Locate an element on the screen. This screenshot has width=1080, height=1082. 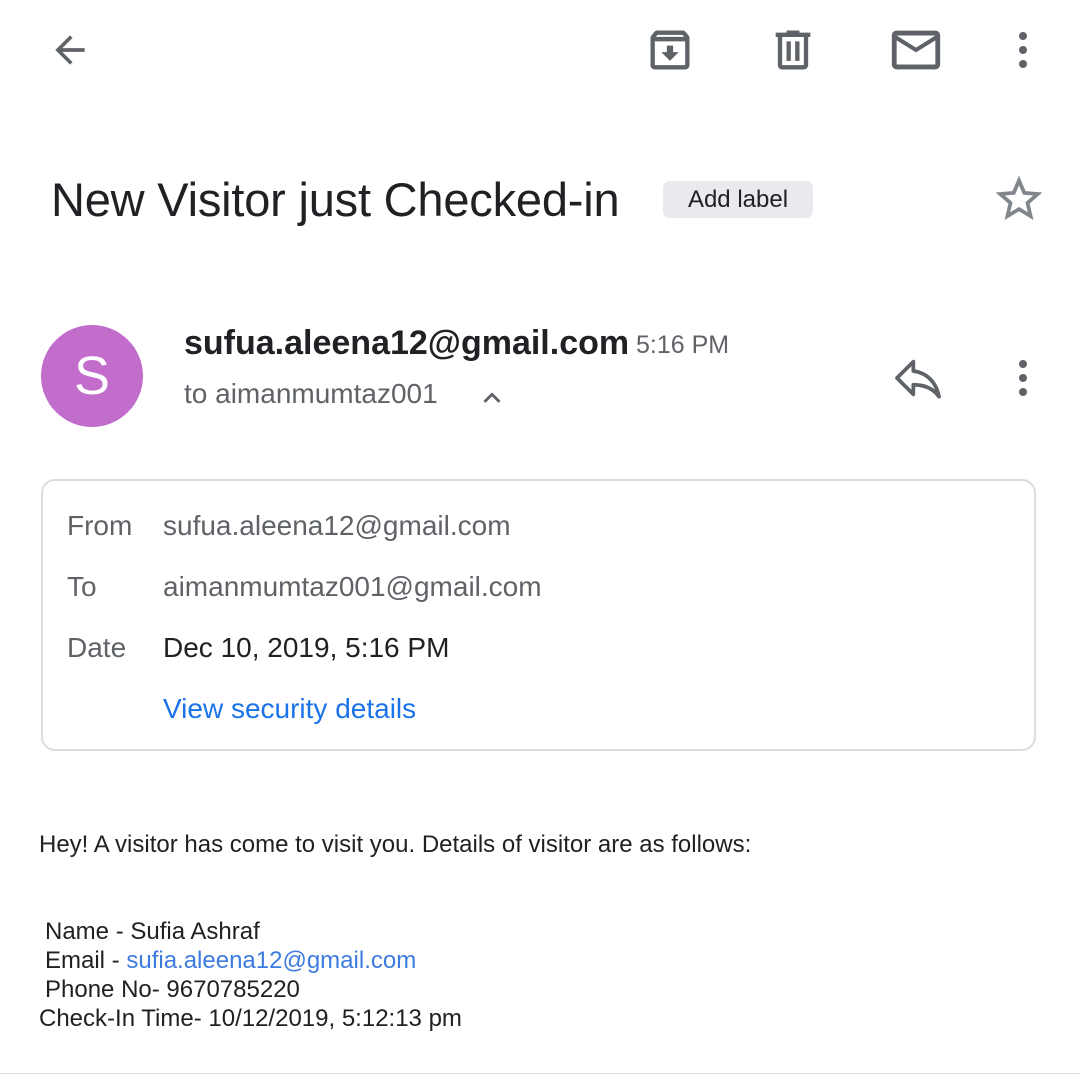
bottom-divider is located at coordinates (540, 1073).